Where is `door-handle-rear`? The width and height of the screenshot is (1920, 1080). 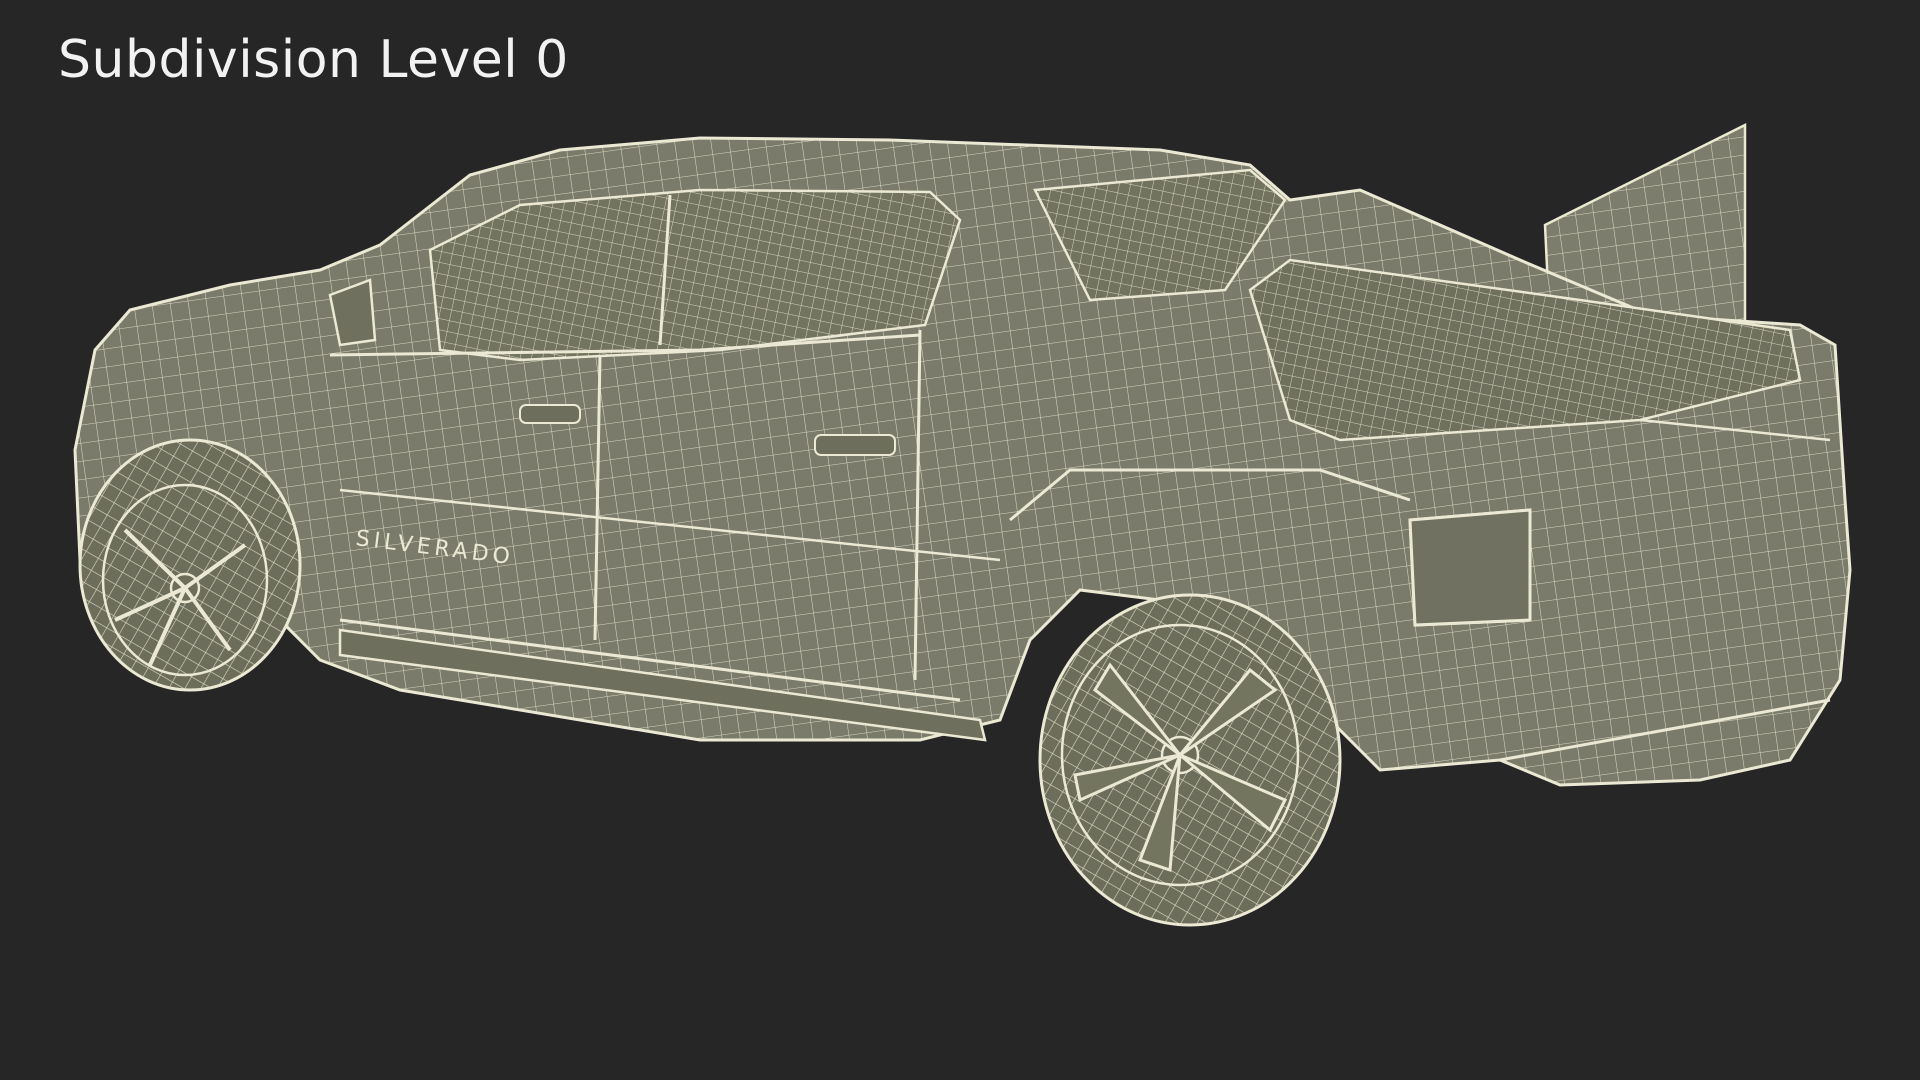
door-handle-rear is located at coordinates (855, 445).